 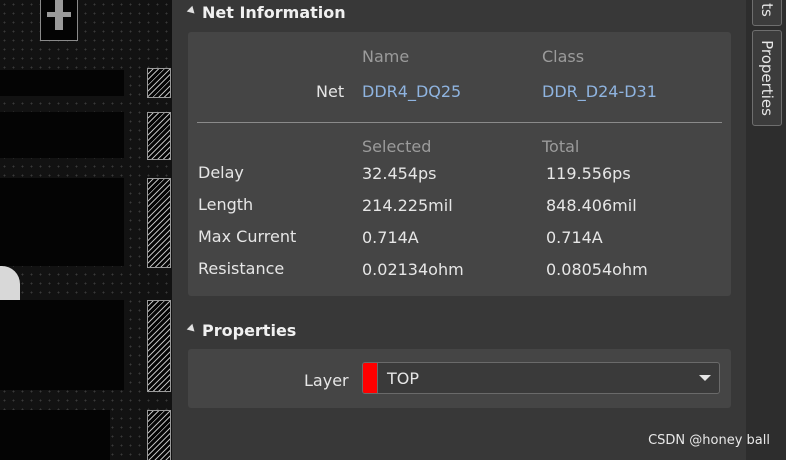 What do you see at coordinates (563, 56) in the screenshot?
I see `column-header-class: Class` at bounding box center [563, 56].